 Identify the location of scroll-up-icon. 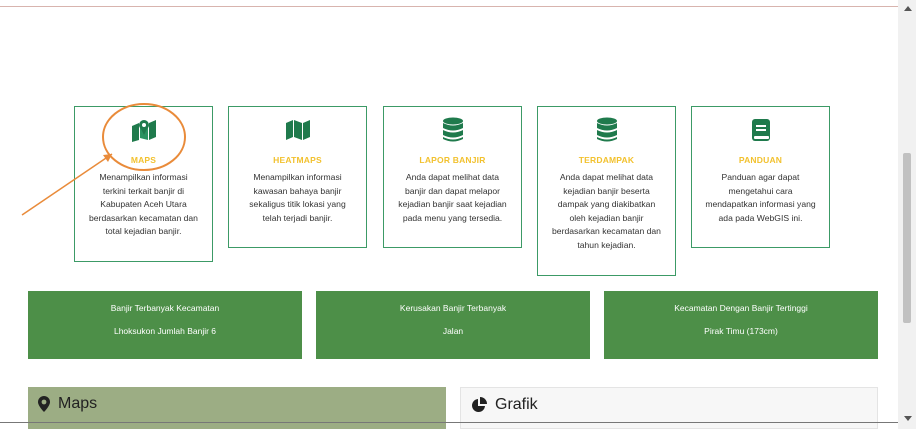
(908, 8).